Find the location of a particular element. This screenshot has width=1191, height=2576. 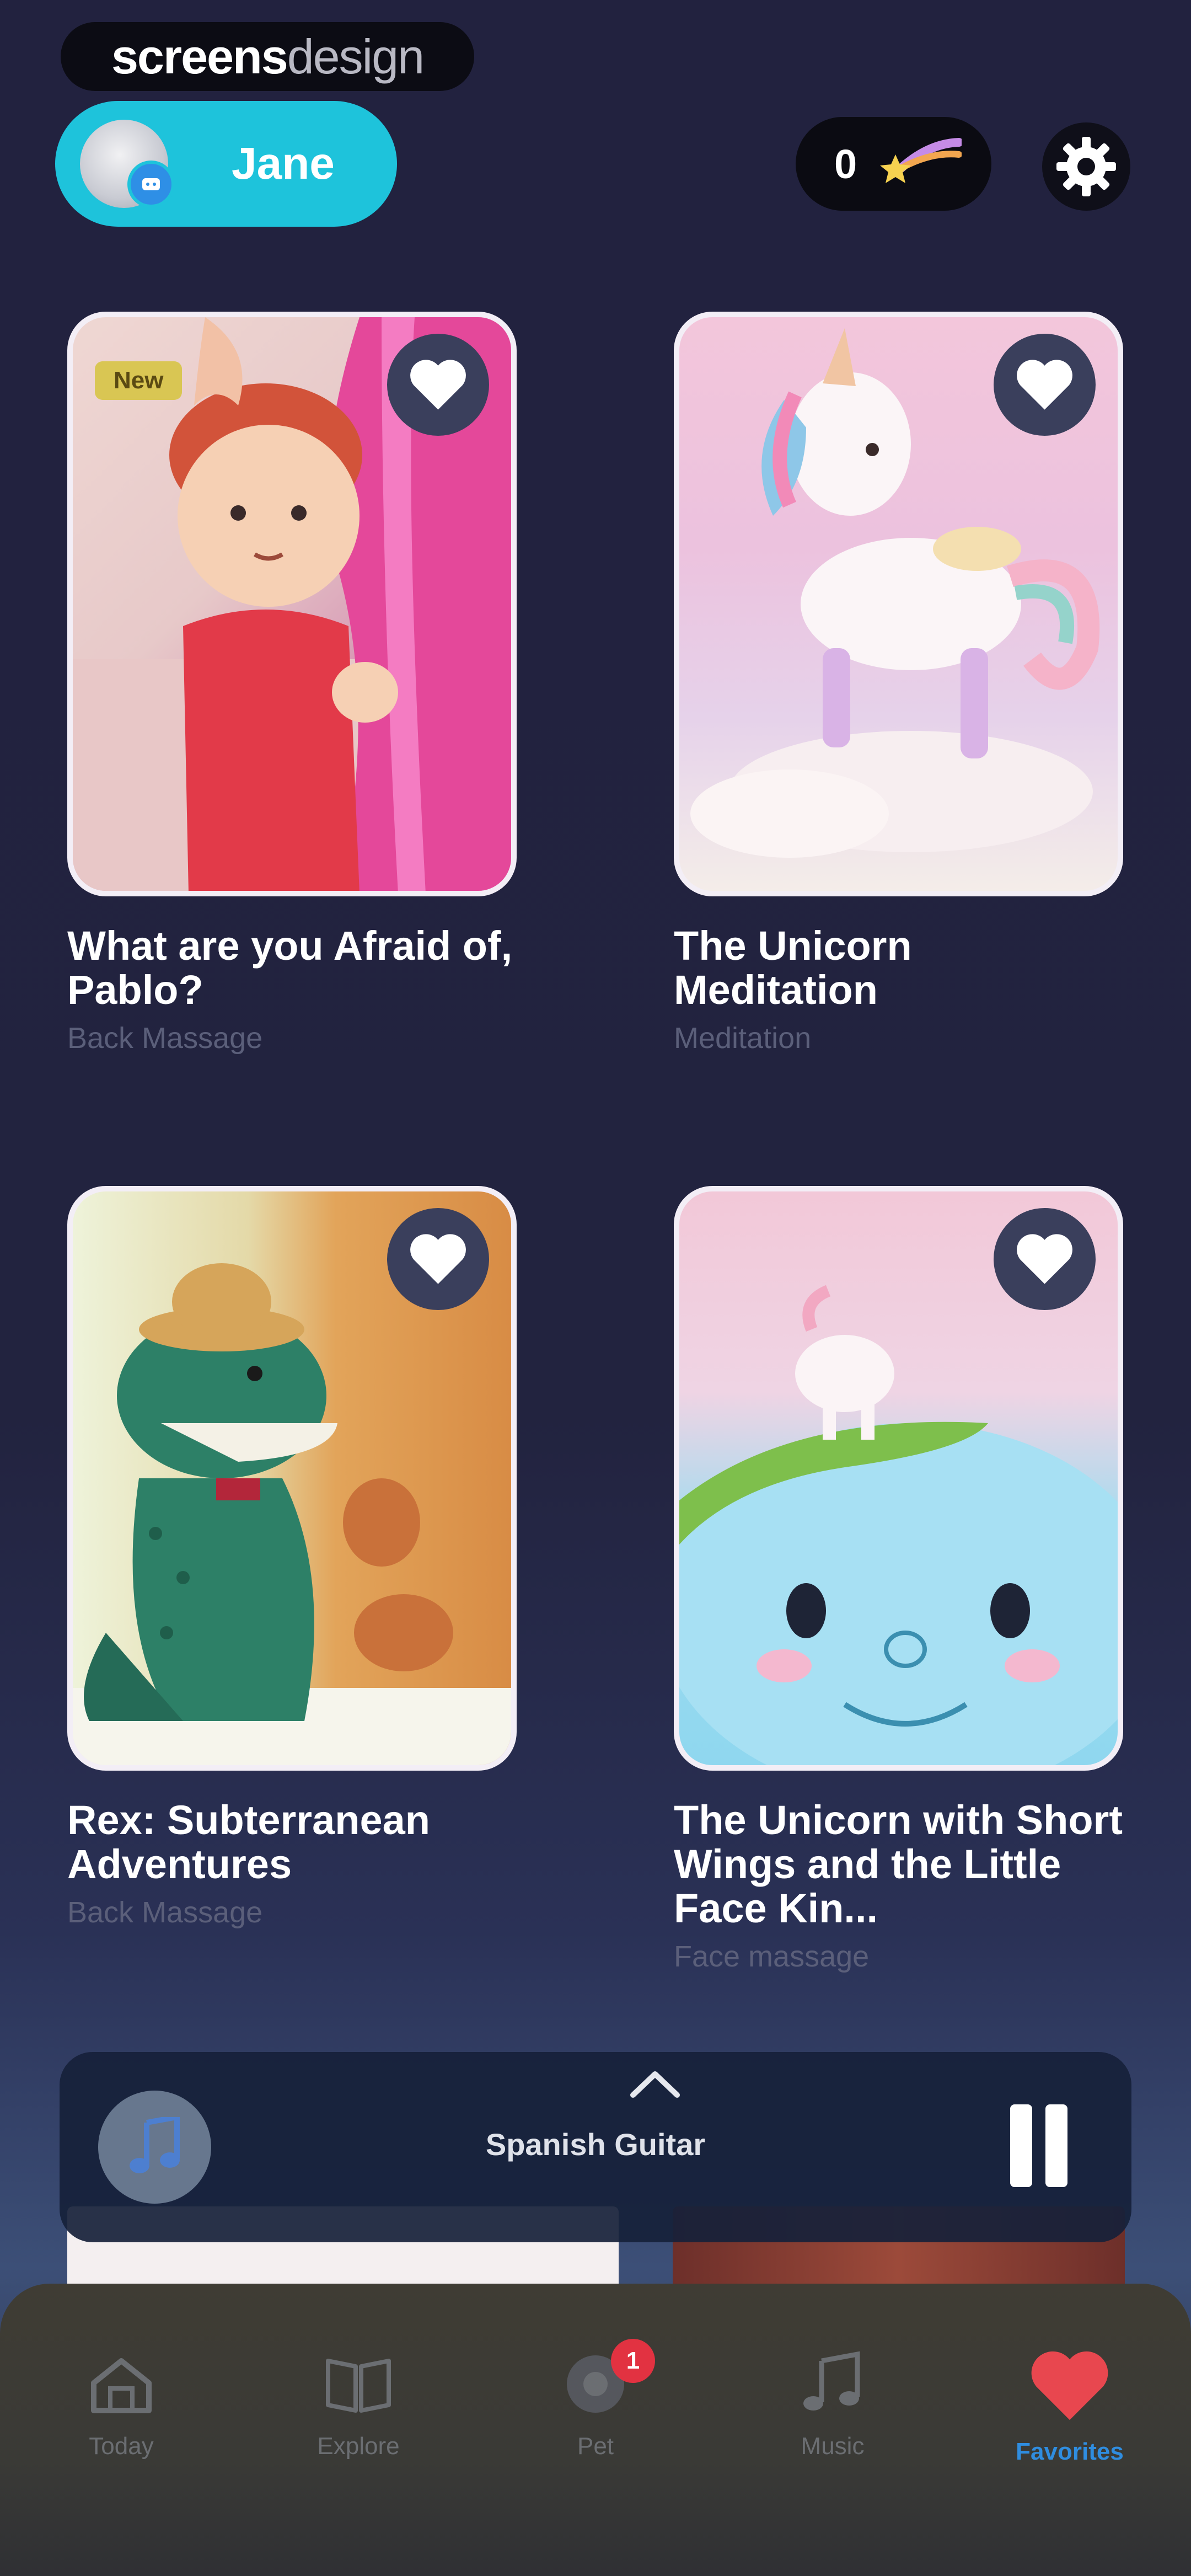

story-category: Face massage is located at coordinates (772, 1956).